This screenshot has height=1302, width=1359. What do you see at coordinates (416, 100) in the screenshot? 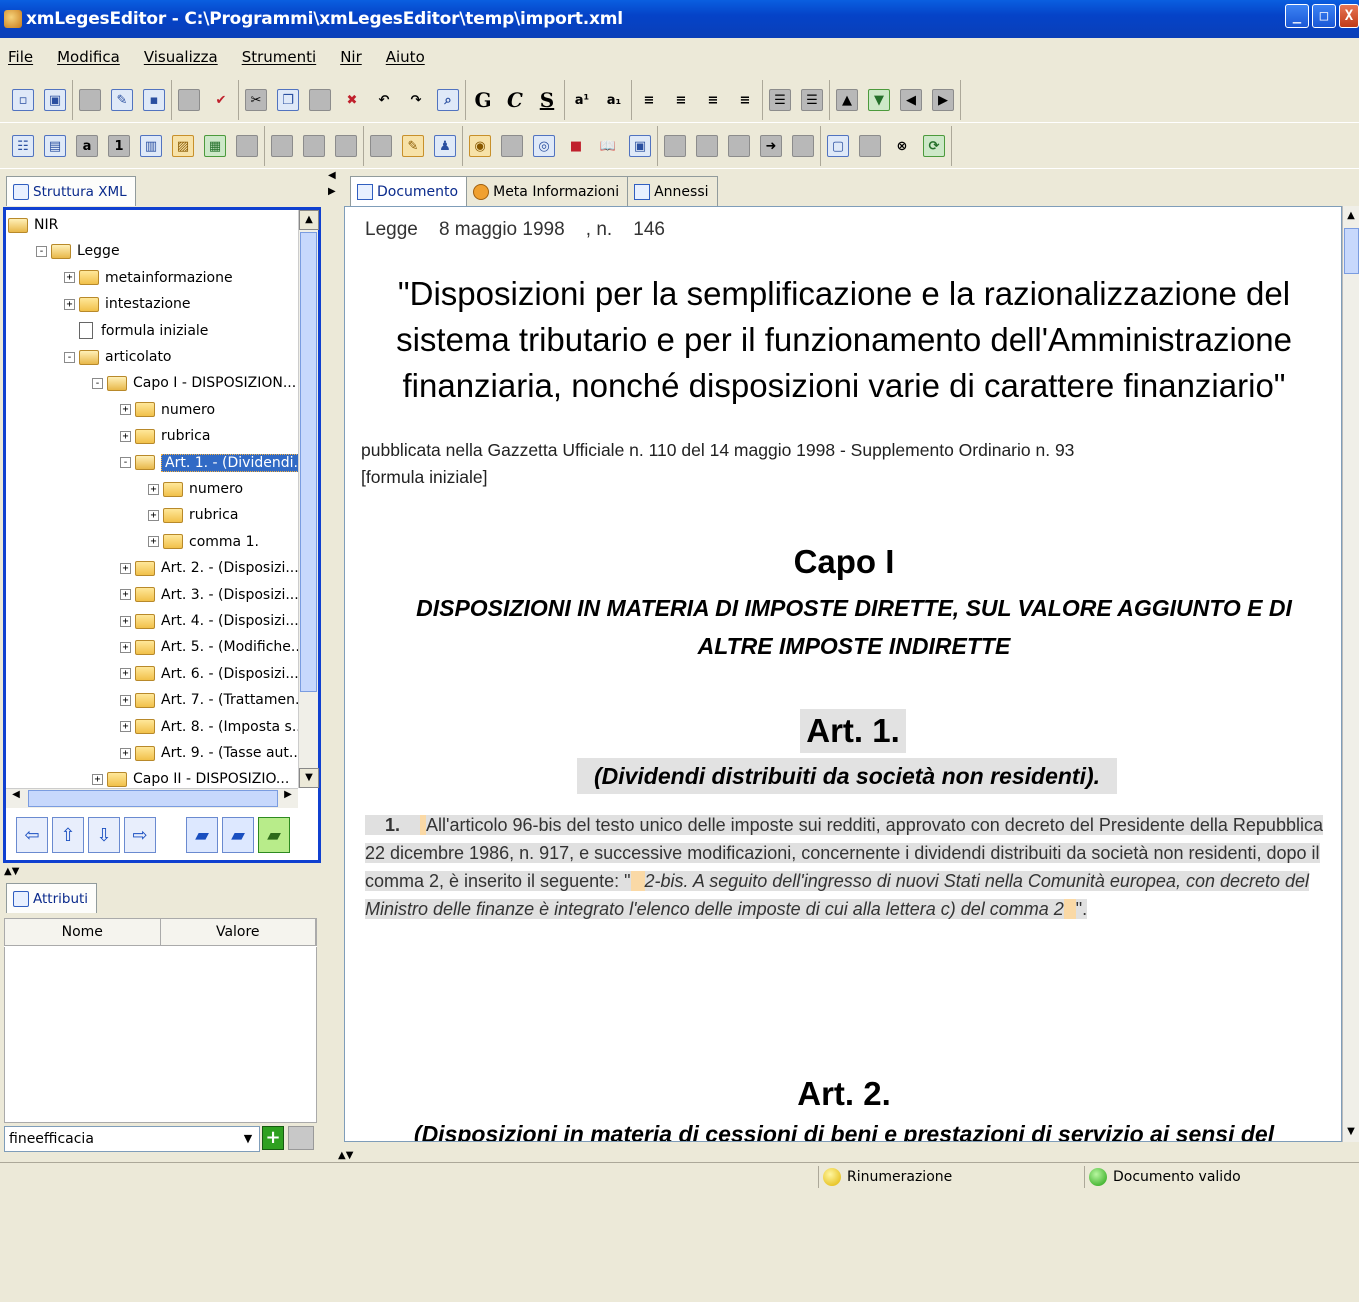
I see `redo-icon: ↷` at bounding box center [416, 100].